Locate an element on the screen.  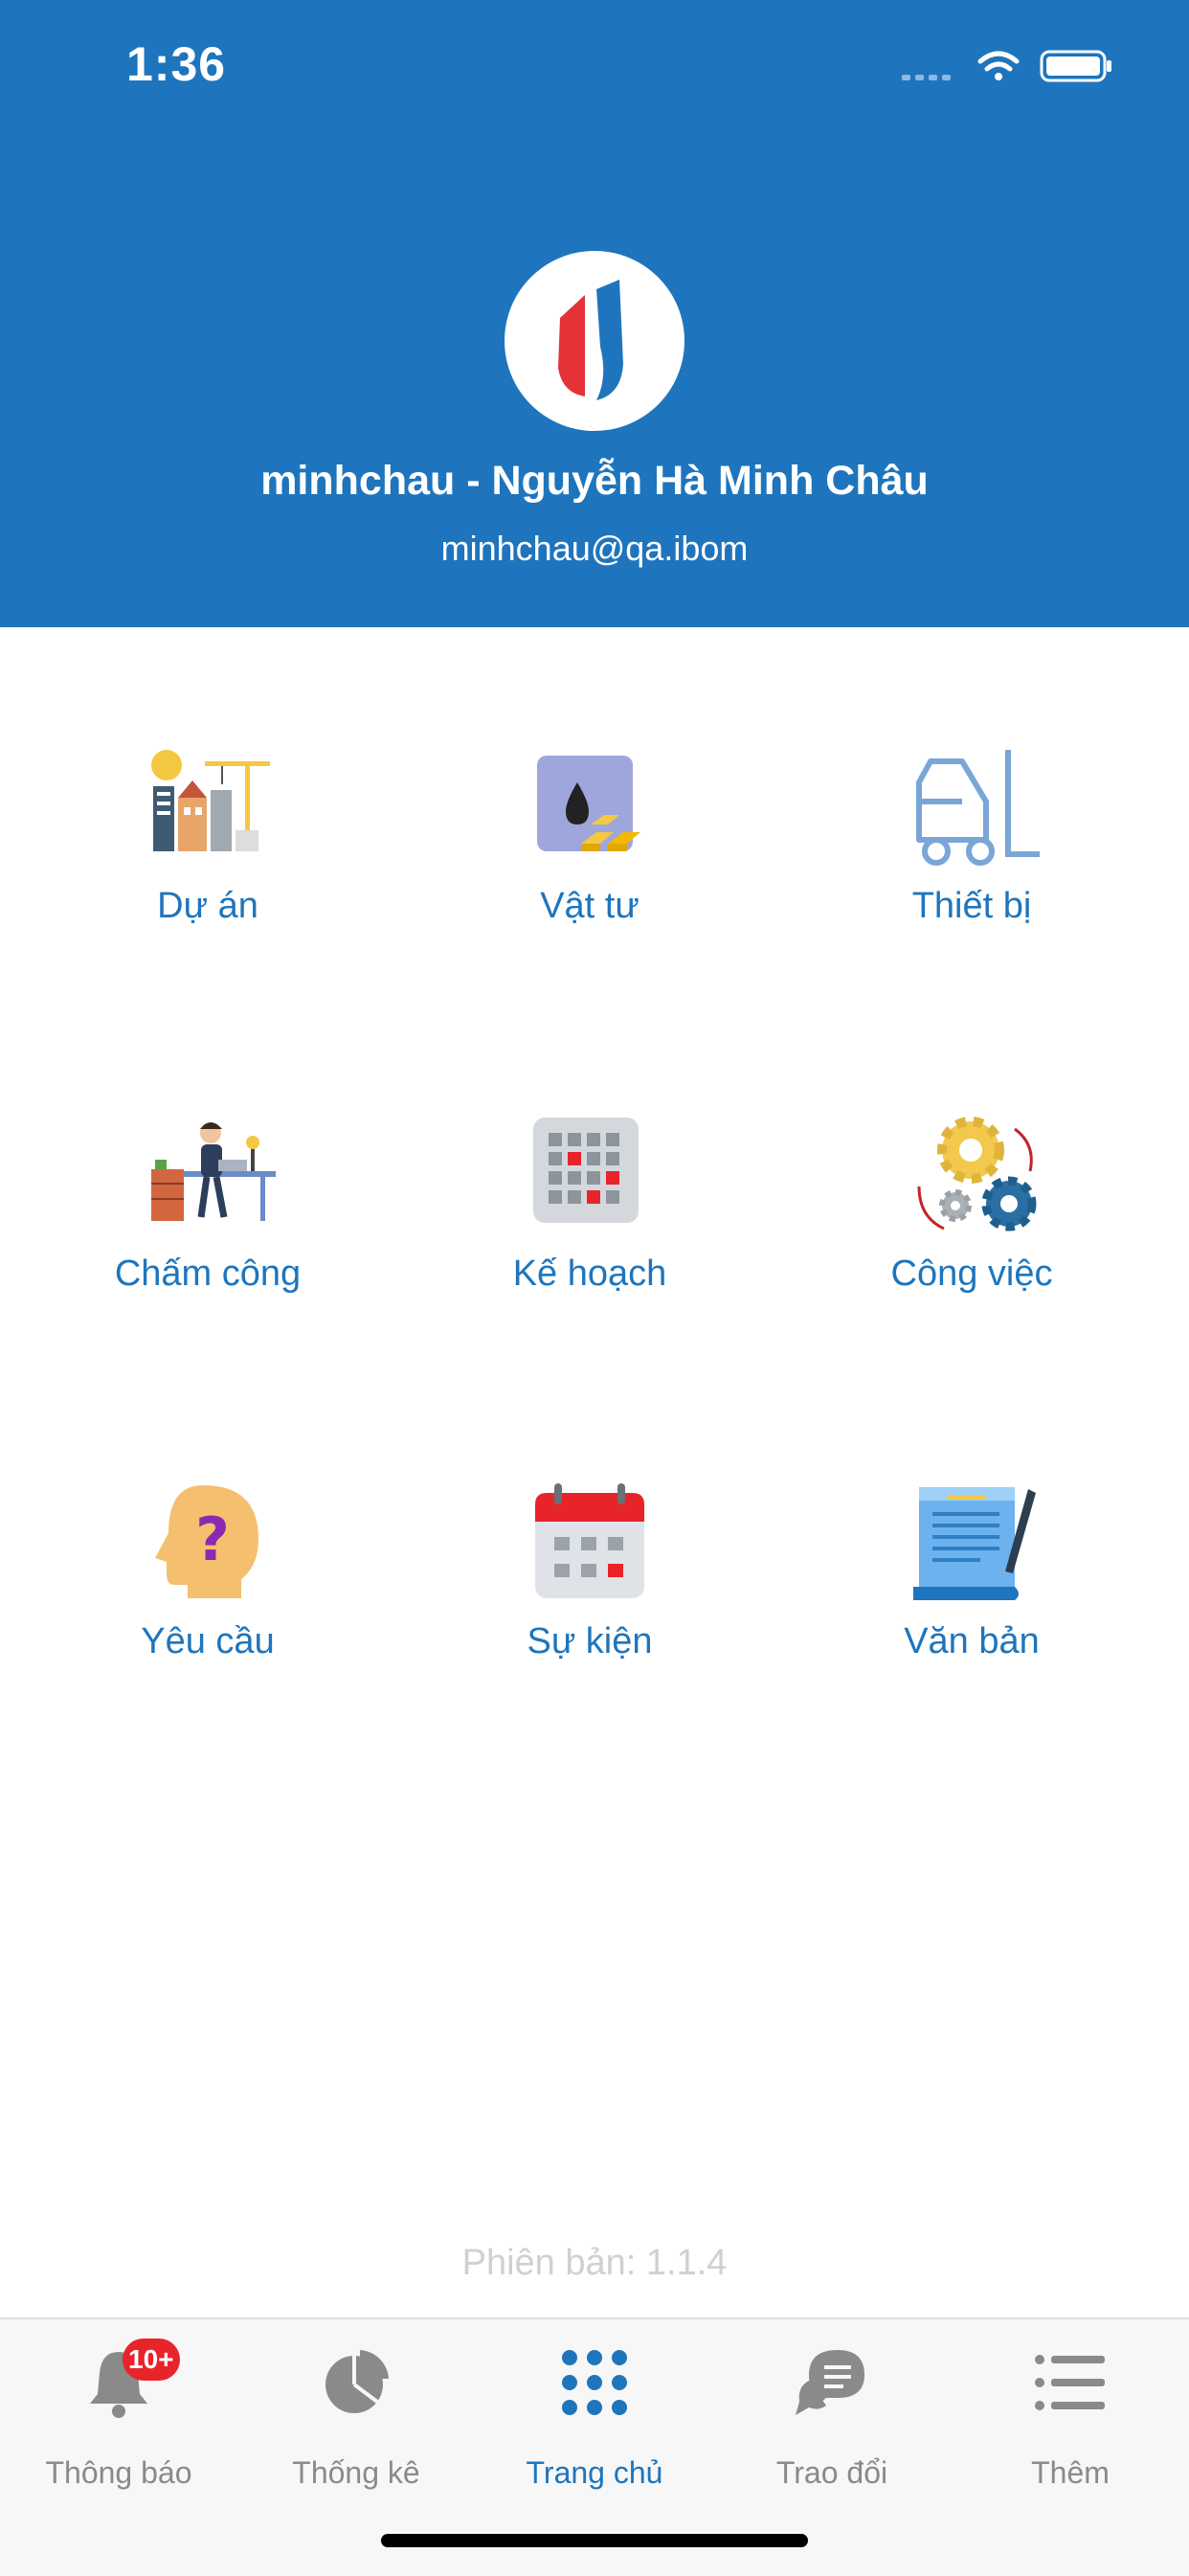
construction-project-icon is located at coordinates (210, 800).